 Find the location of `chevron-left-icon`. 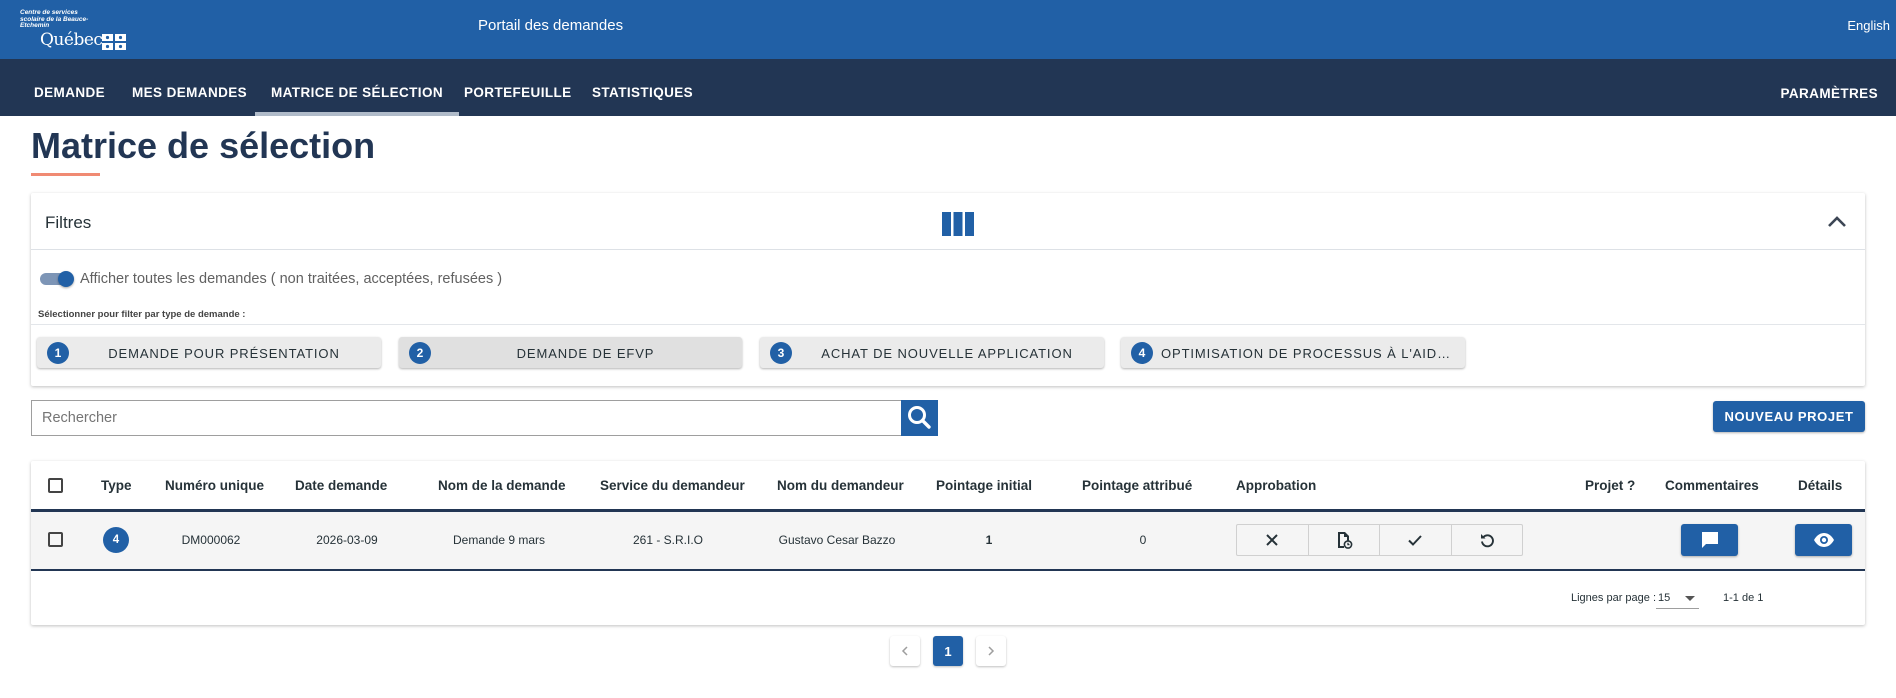

chevron-left-icon is located at coordinates (904, 651).